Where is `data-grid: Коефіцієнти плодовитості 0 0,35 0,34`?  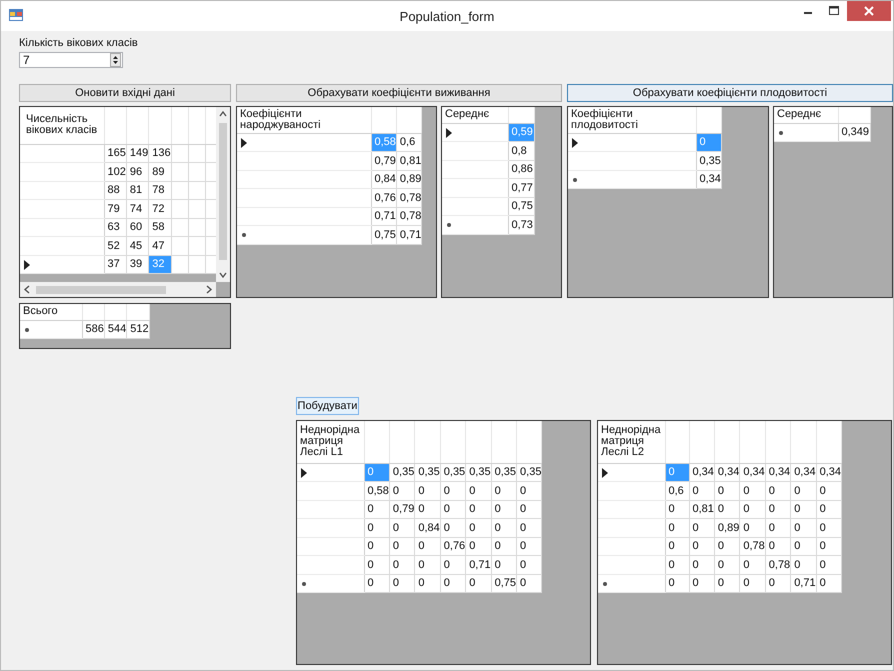
data-grid: Коефіцієнти плодовитості 0 0,35 0,34 is located at coordinates (668, 202).